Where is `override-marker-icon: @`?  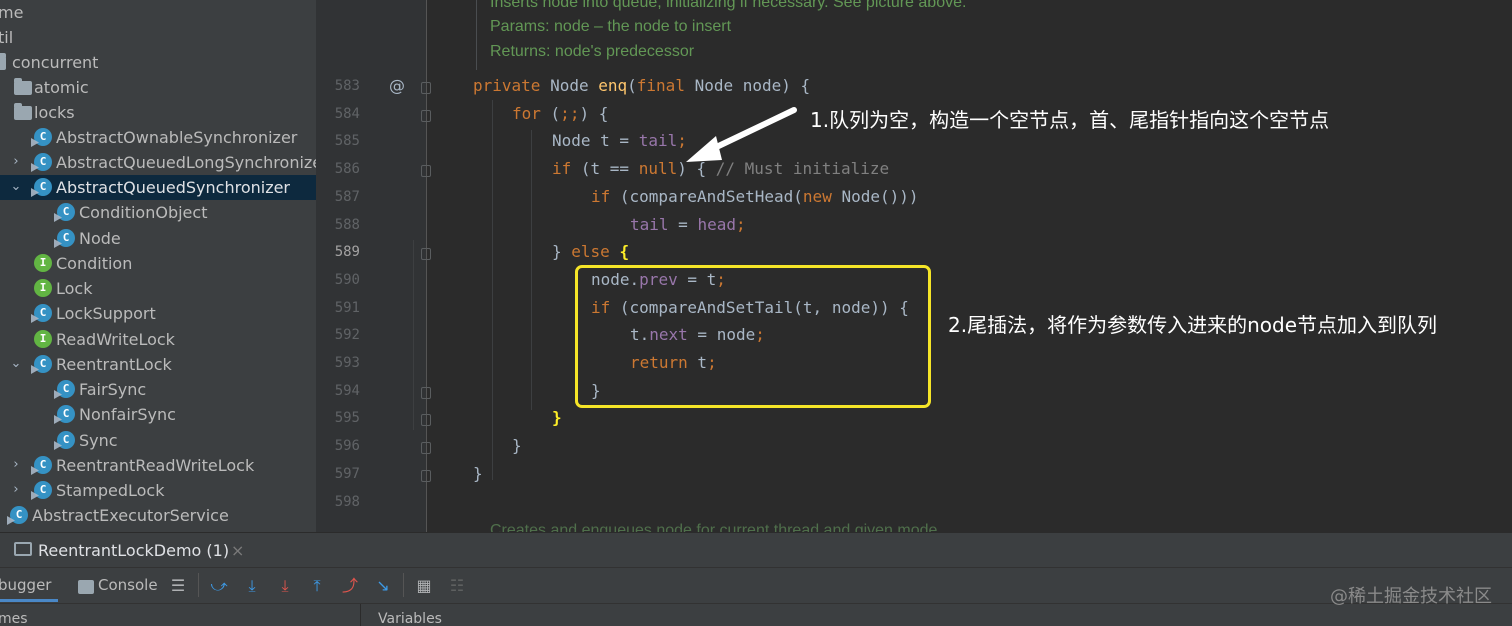 override-marker-icon: @ is located at coordinates (397, 85).